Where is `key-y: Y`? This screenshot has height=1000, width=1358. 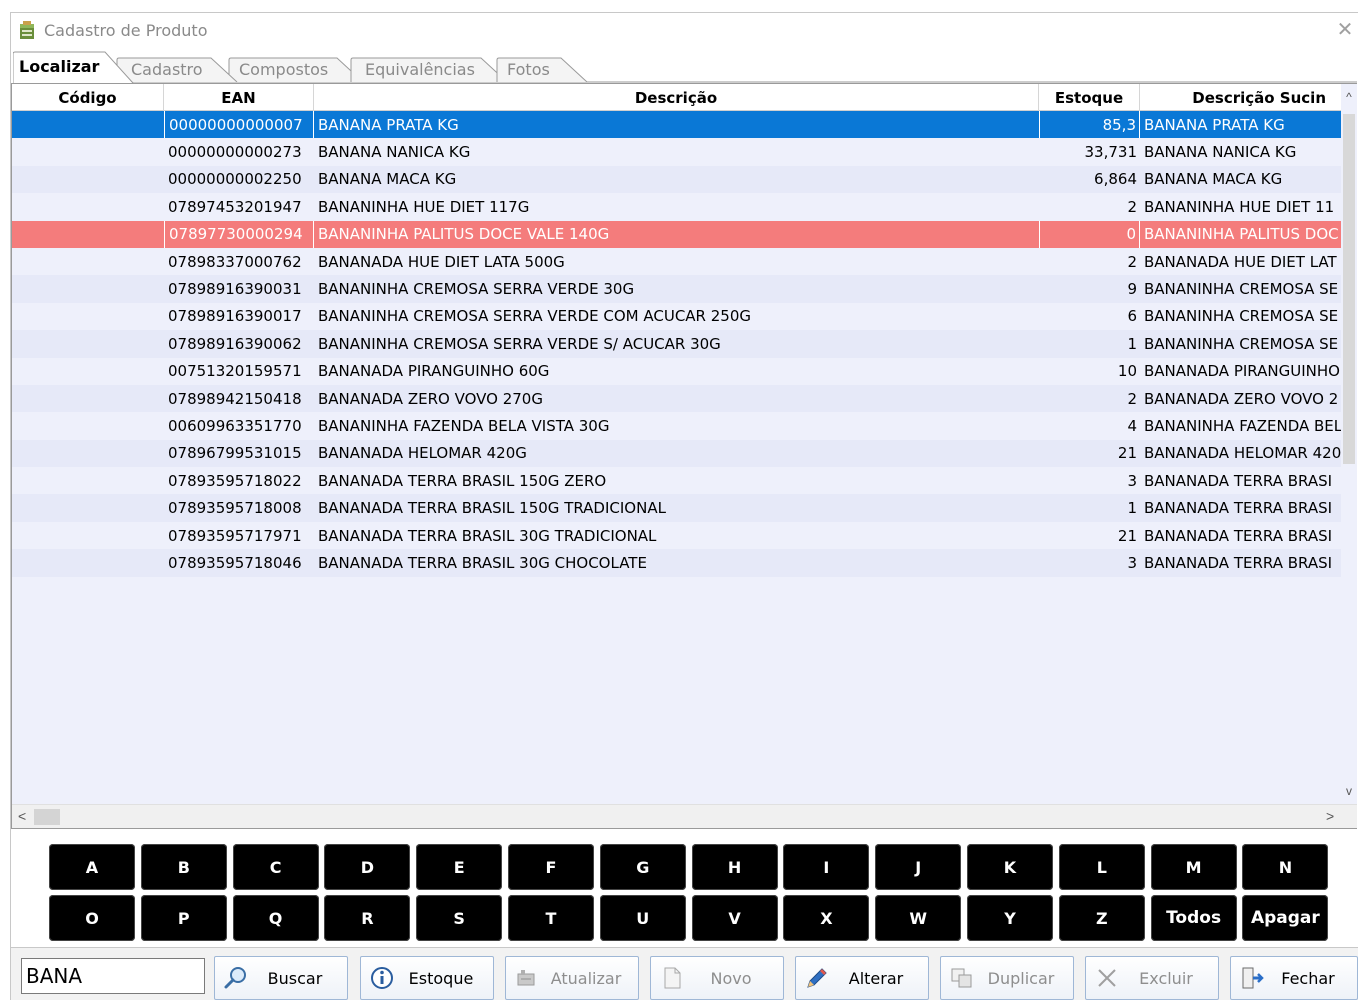
key-y: Y is located at coordinates (1010, 918).